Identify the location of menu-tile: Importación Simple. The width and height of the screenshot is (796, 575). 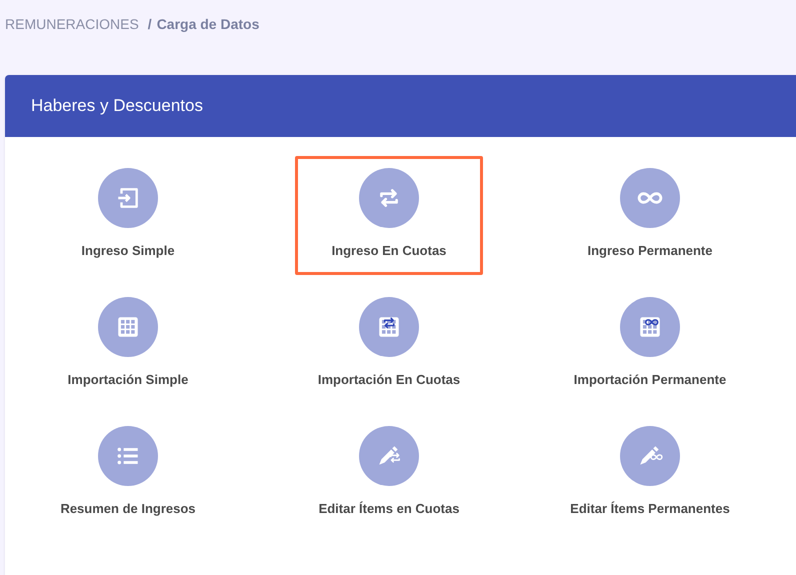
(128, 344).